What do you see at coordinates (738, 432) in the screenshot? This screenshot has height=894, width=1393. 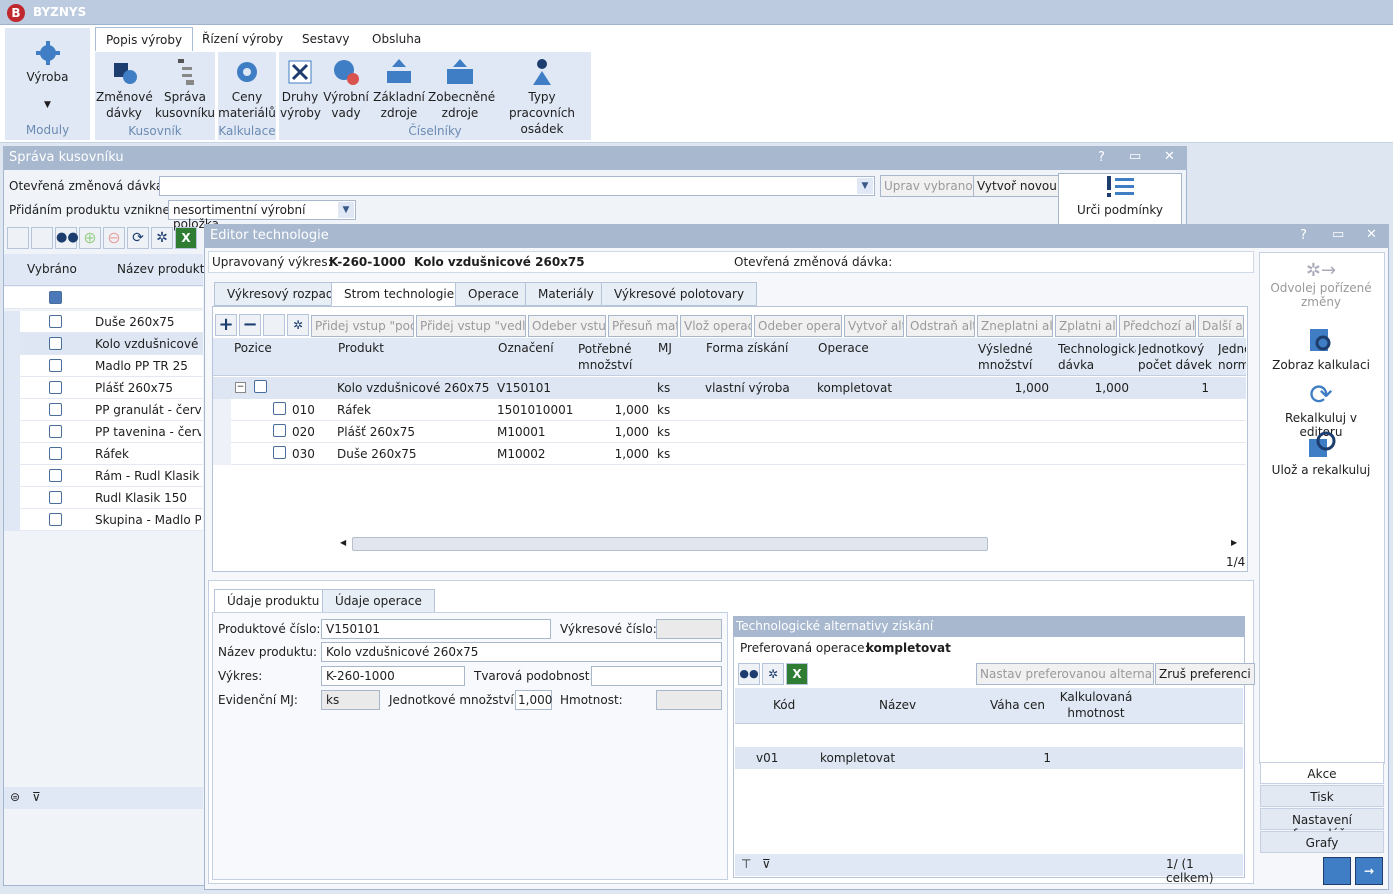 I see `tree-row: 020 Plášť 260x75 M10001 1,000 ks` at bounding box center [738, 432].